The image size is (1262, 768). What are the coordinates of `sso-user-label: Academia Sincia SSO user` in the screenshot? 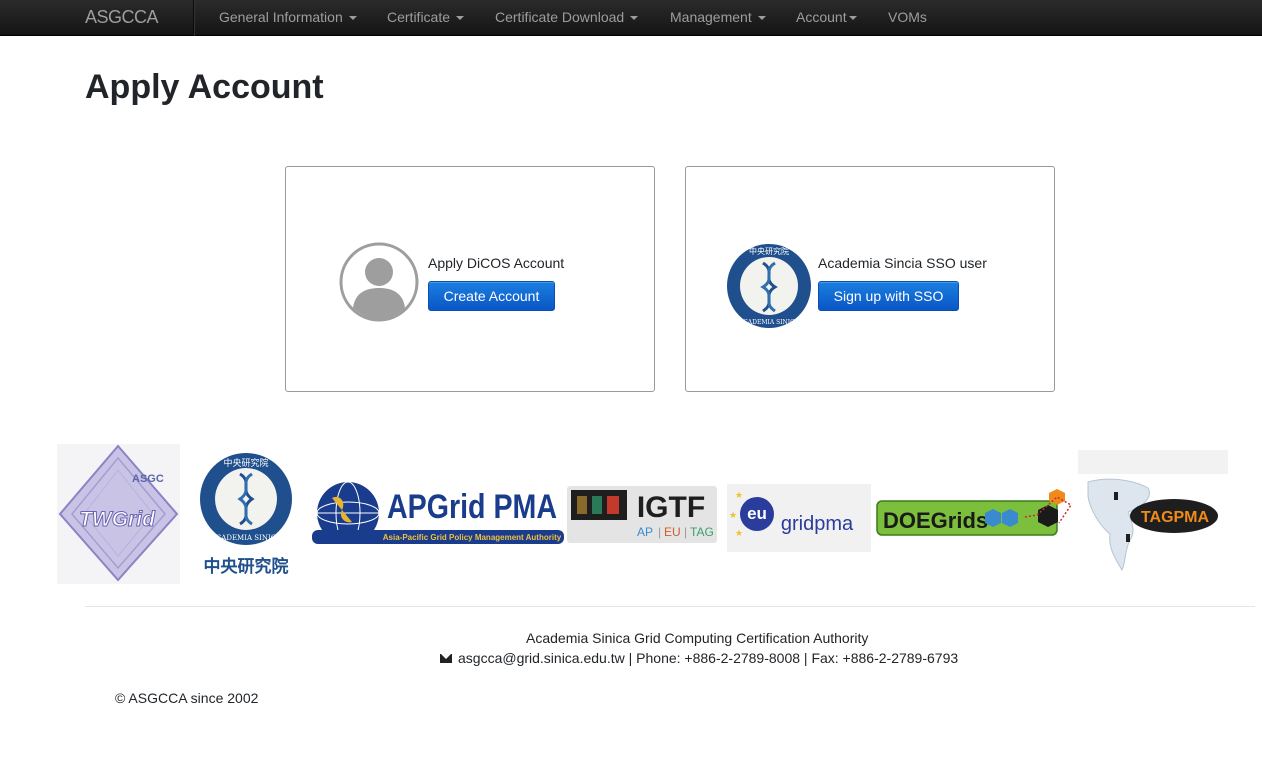 It's located at (902, 263).